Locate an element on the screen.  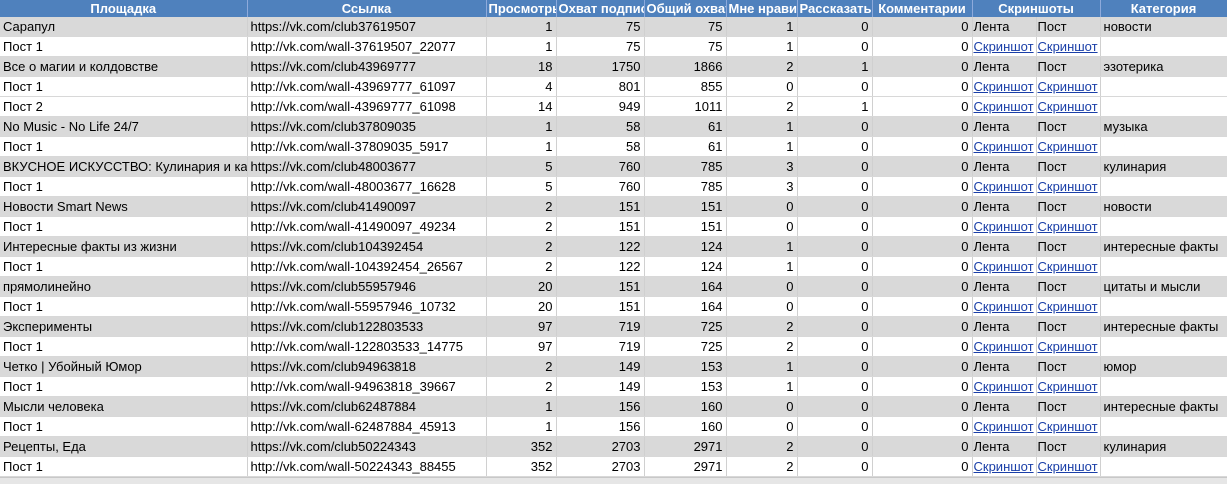
cell-category: эзотерика is located at coordinates (1163, 66).